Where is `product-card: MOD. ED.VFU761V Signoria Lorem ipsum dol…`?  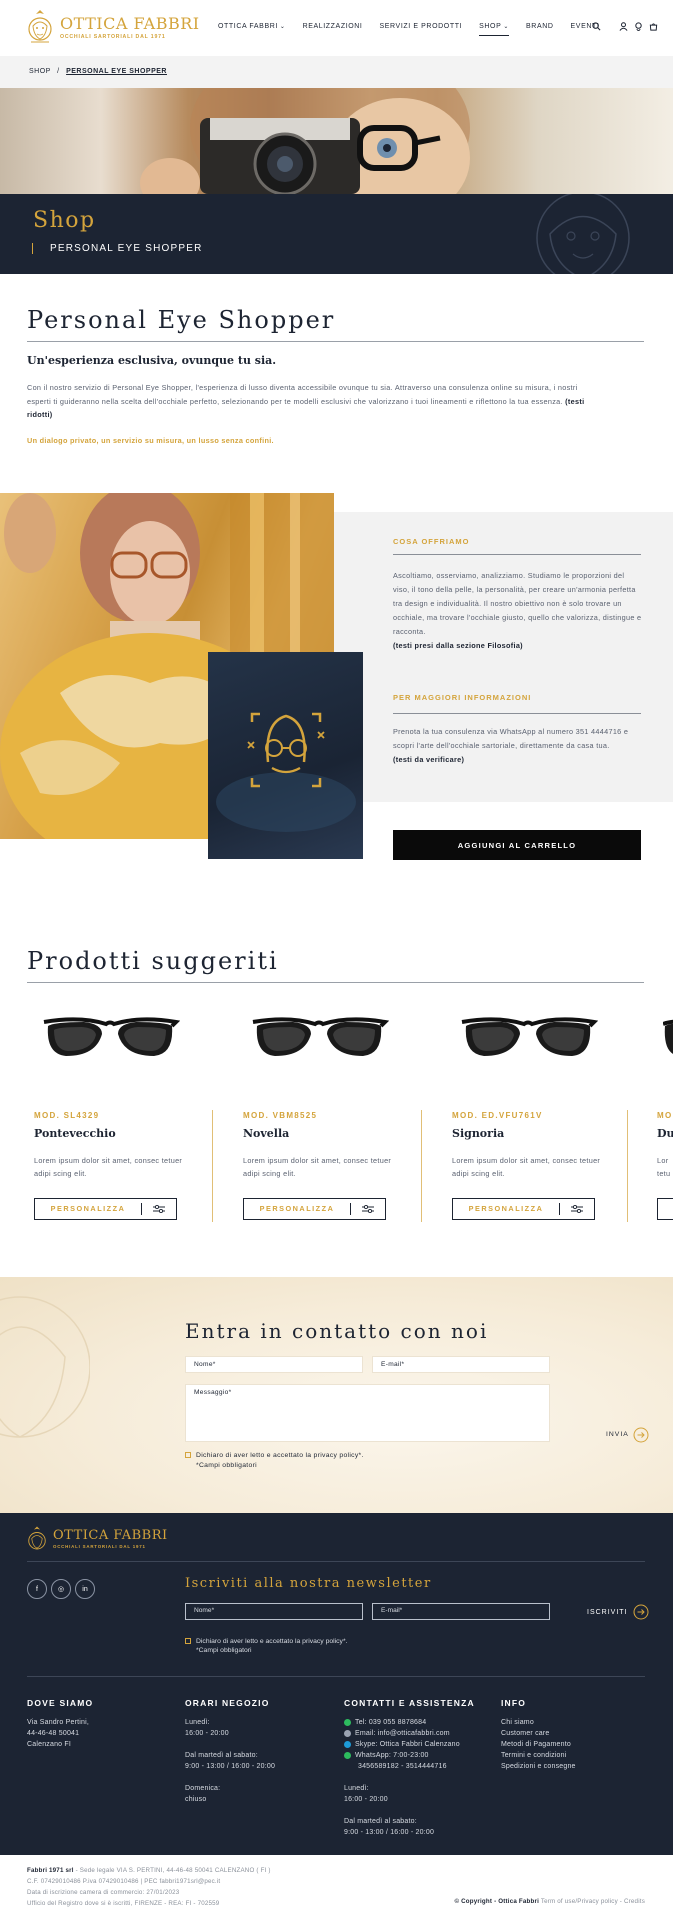
product-card: MOD. ED.VFU761V Signoria Lorem ipsum dol… is located at coordinates (542, 1117).